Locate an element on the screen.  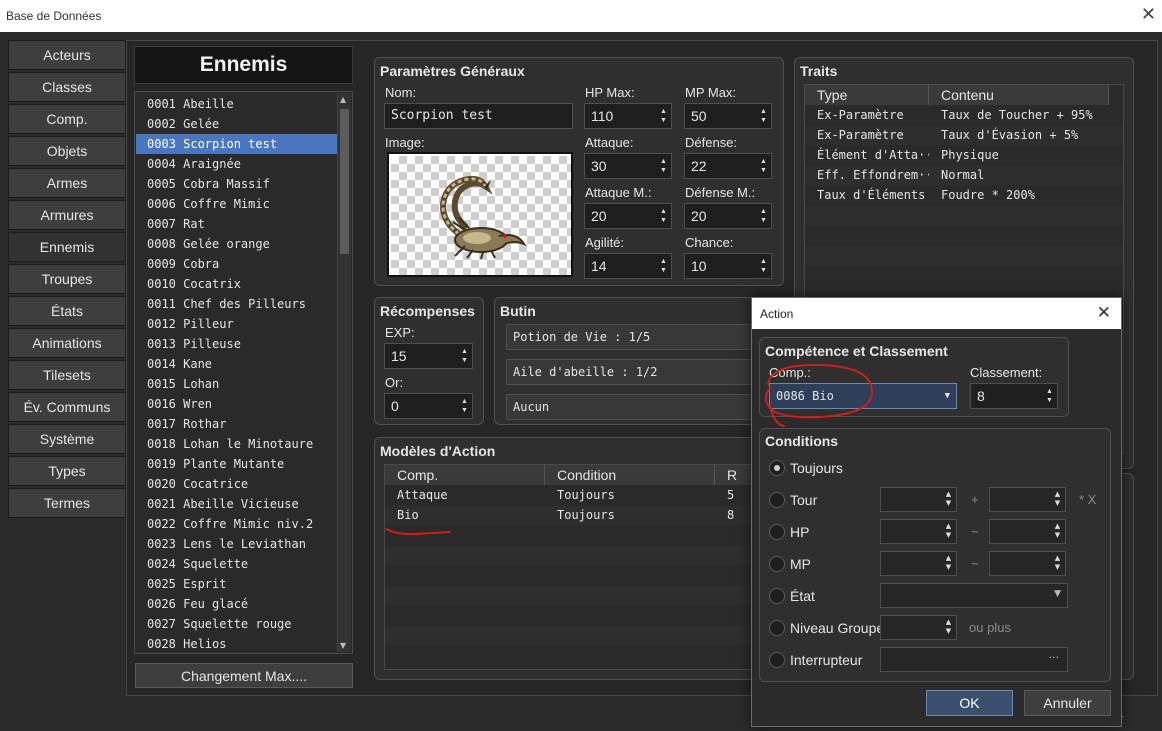
list-item: 0021 Abeille Vicieuse is located at coordinates (236, 504).